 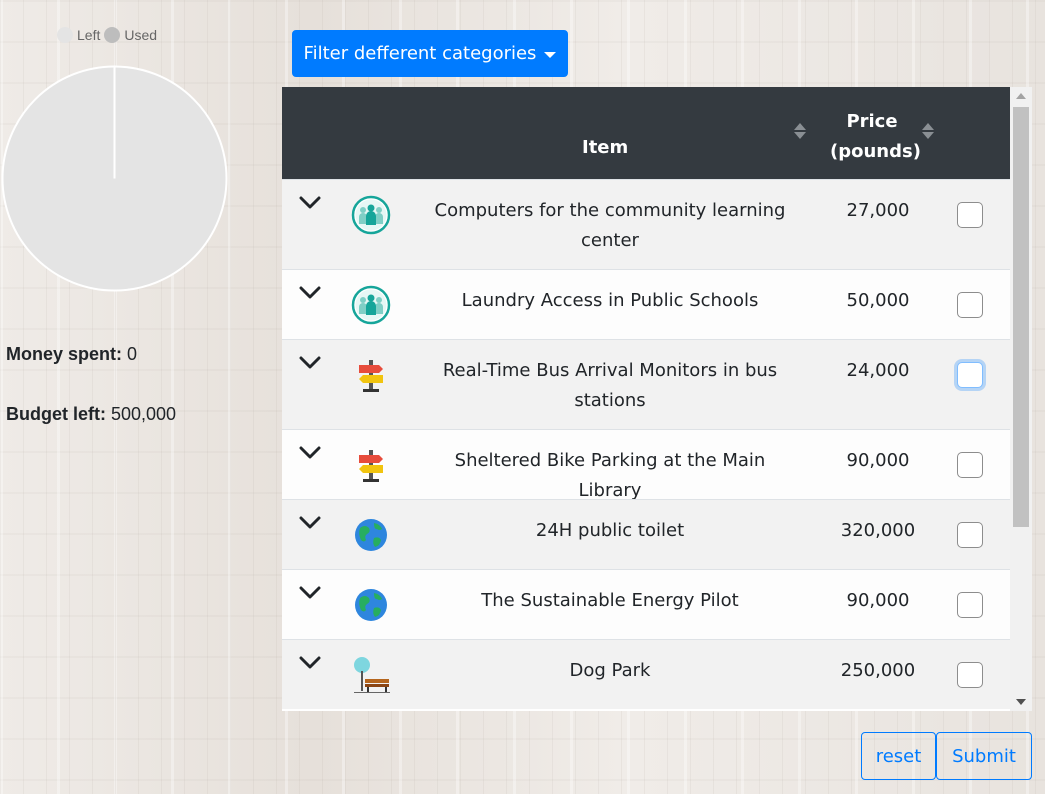 I want to click on budget-left: Budget left: 500,000, so click(x=91, y=414).